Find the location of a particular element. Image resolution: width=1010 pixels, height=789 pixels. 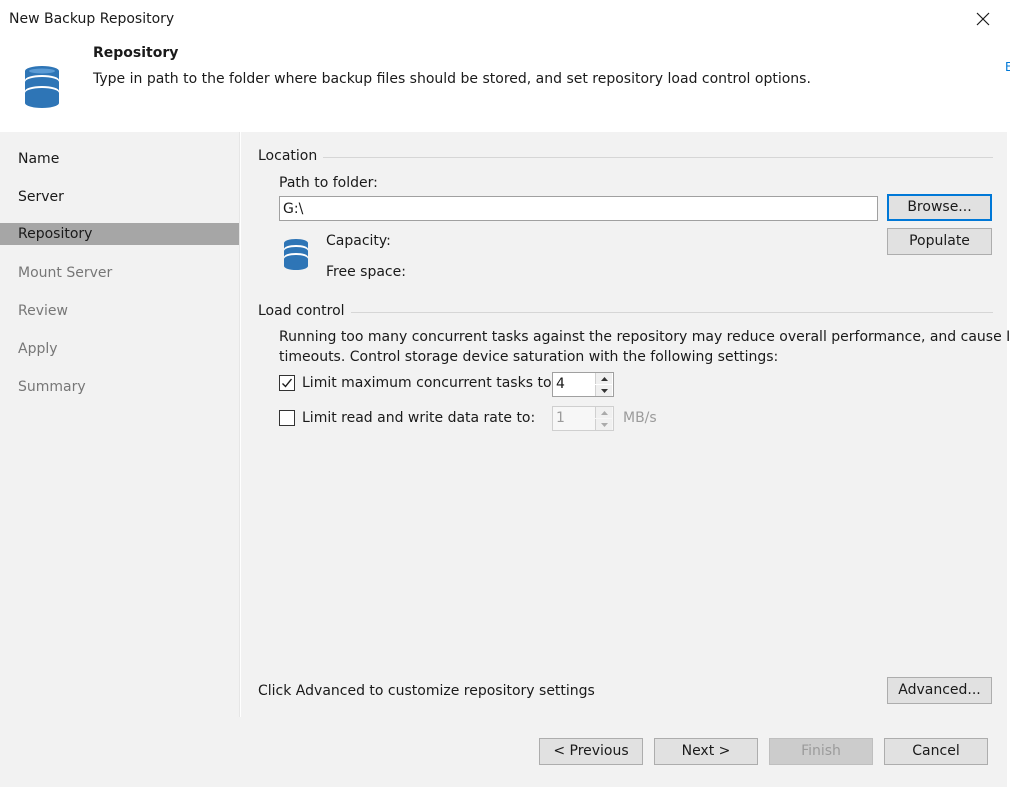

data-rate-unit: MB/s is located at coordinates (640, 418).